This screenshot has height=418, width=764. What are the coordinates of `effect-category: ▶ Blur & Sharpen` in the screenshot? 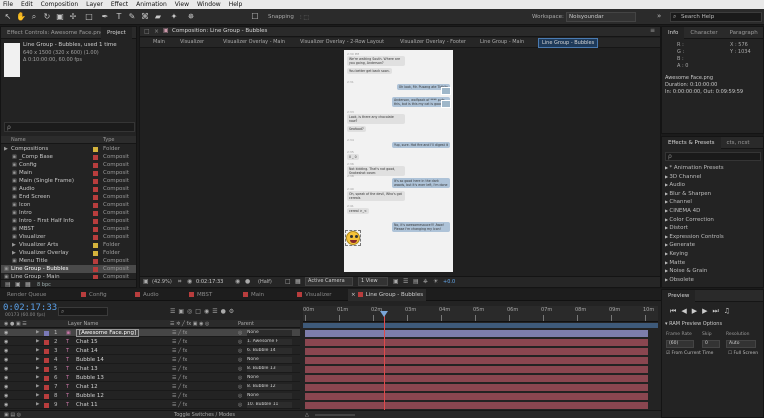 It's located at (714, 194).